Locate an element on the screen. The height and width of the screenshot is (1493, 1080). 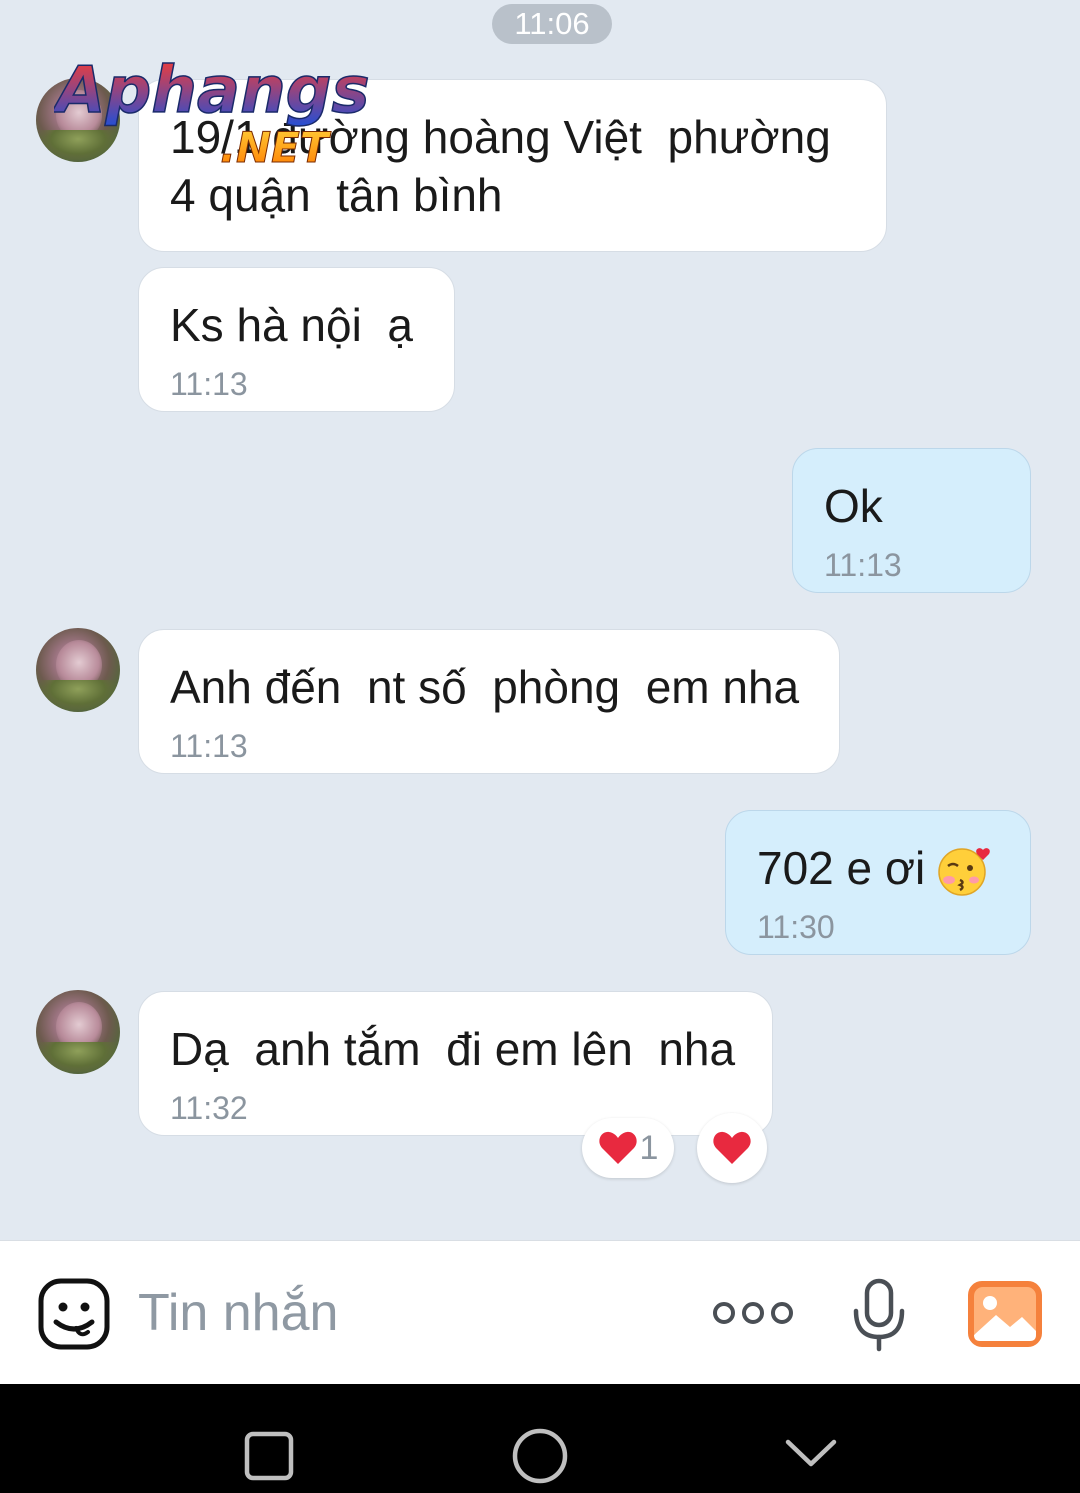
react-button is located at coordinates (732, 1148).